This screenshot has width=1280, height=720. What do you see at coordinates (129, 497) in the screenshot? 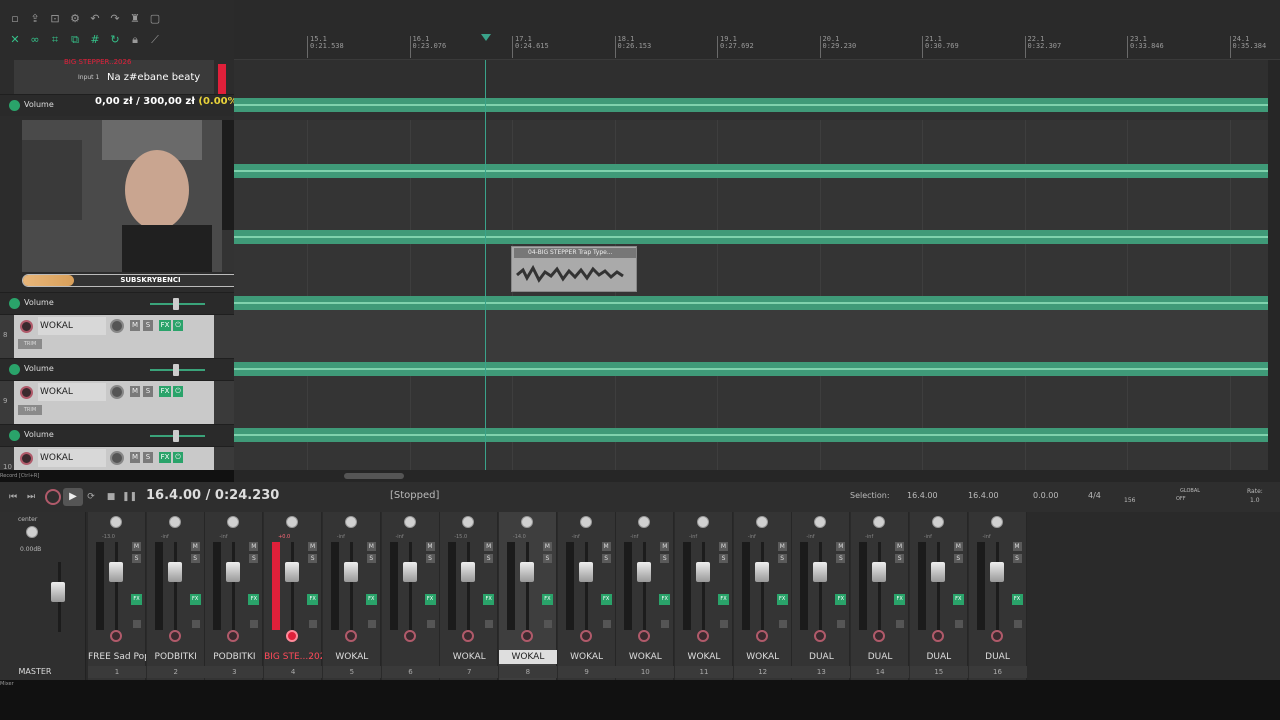
I see `pause-icon: ❚❚` at bounding box center [129, 497].